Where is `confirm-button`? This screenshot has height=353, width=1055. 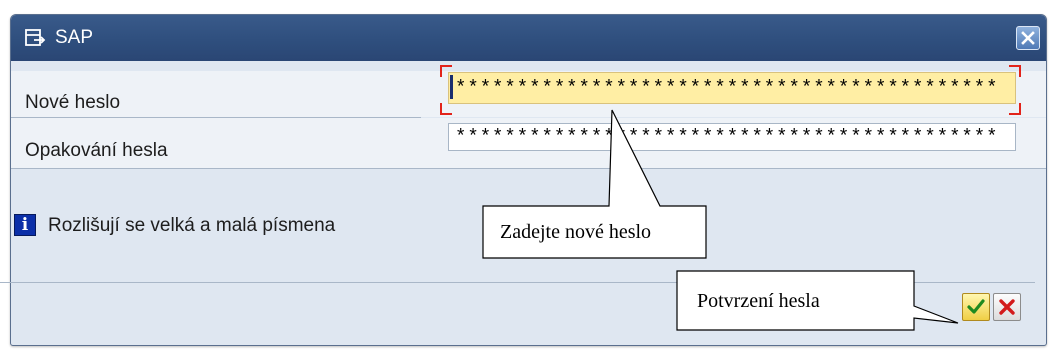 confirm-button is located at coordinates (976, 307).